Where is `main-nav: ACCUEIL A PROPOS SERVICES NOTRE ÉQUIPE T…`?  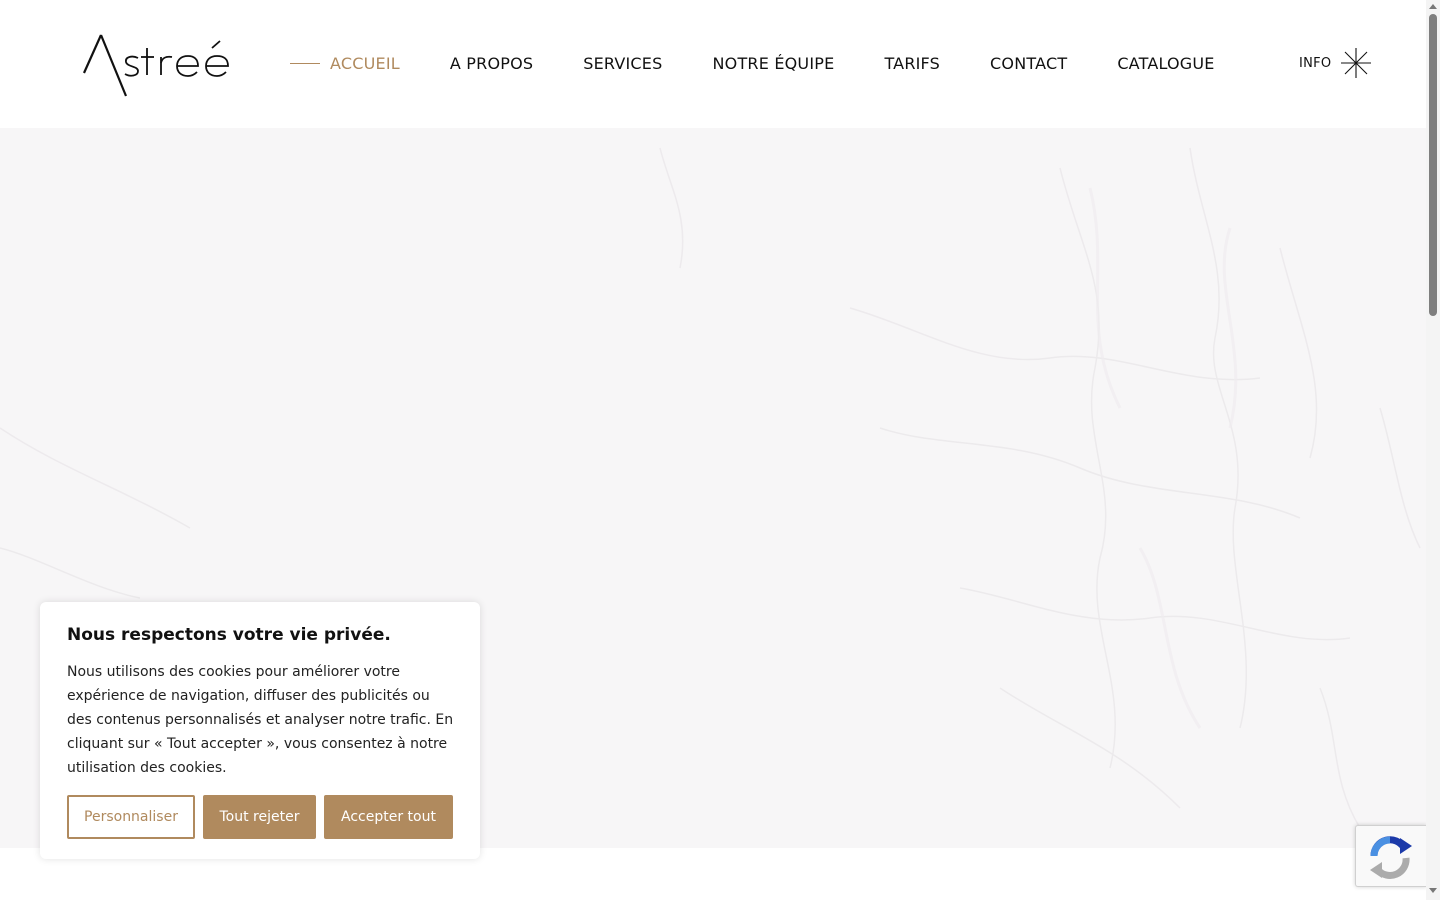
main-nav: ACCUEIL A PROPOS SERVICES NOTRE ÉQUIPE T… is located at coordinates (752, 63).